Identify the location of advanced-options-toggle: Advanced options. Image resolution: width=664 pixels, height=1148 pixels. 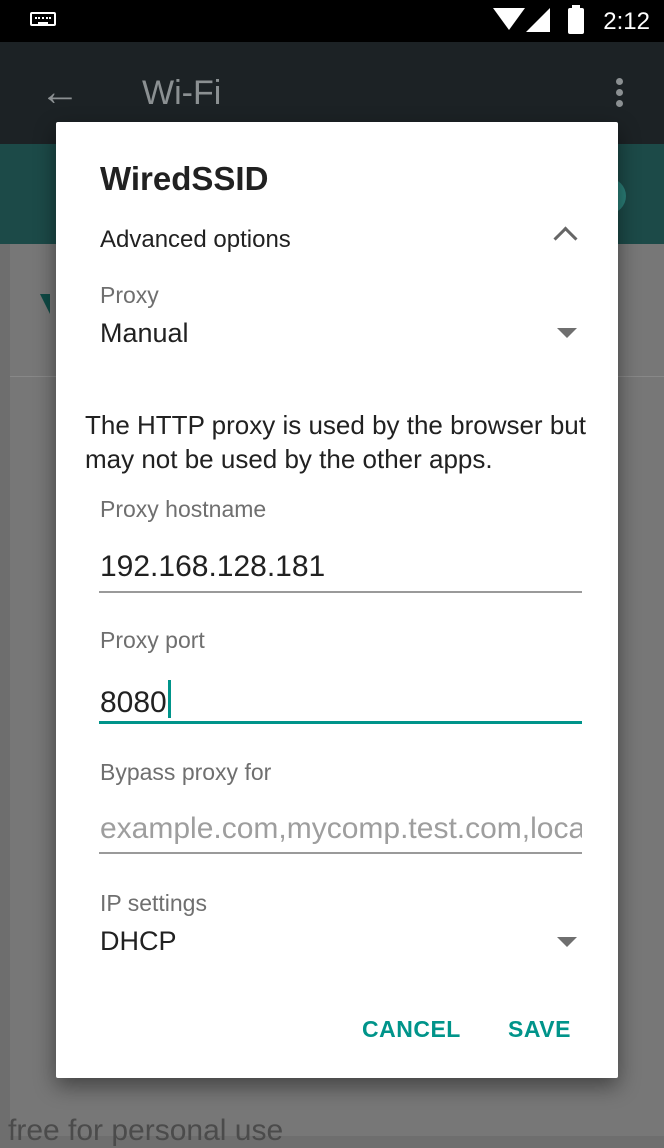
(195, 240).